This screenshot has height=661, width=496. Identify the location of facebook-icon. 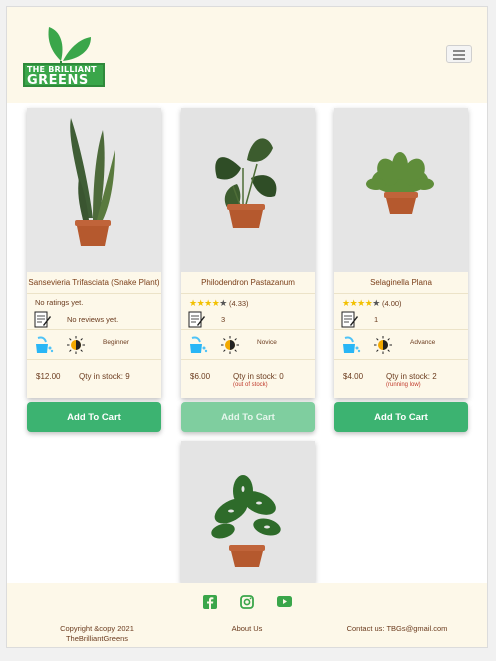
(210, 602).